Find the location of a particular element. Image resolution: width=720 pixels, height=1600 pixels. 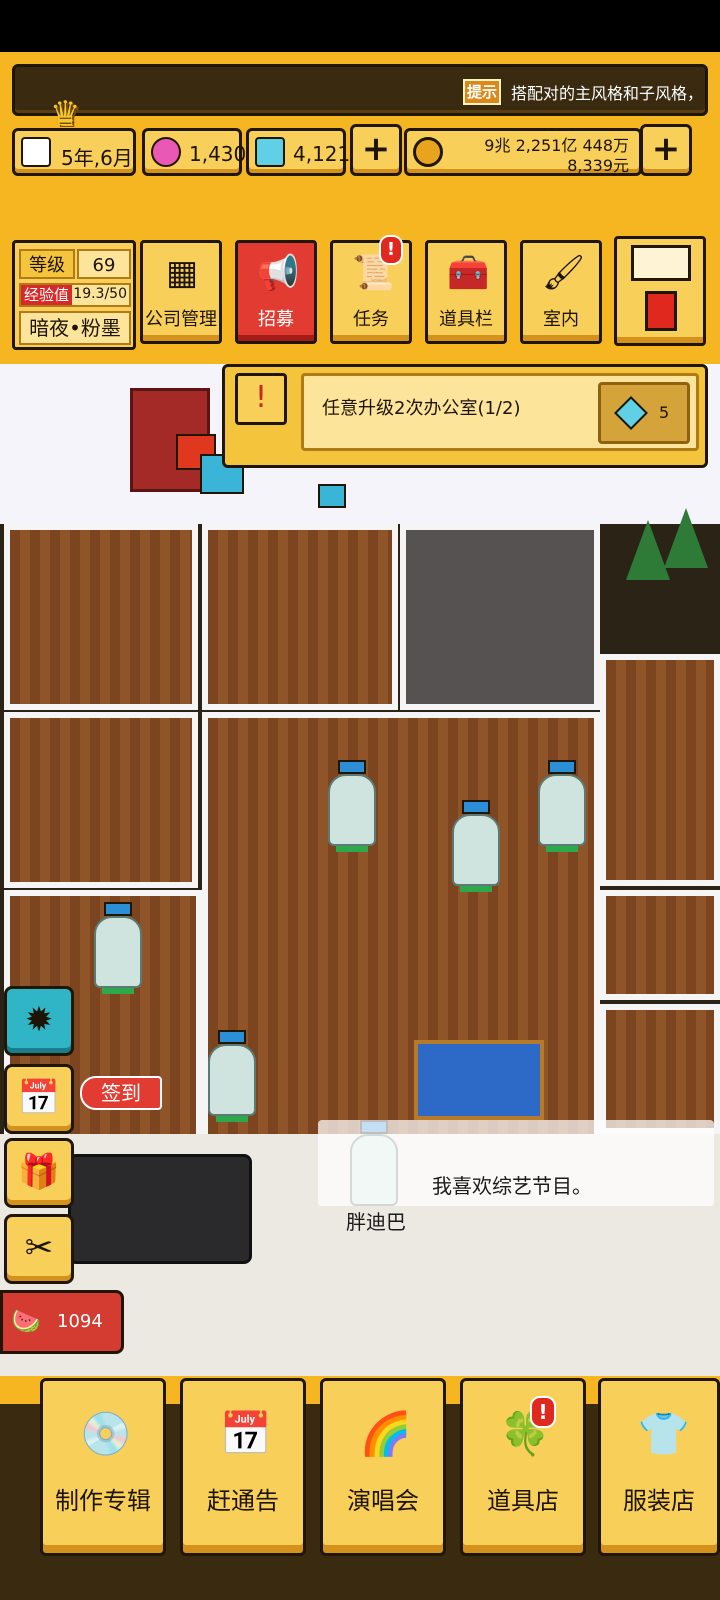

pink-gem-value: 1,430 is located at coordinates (218, 154).